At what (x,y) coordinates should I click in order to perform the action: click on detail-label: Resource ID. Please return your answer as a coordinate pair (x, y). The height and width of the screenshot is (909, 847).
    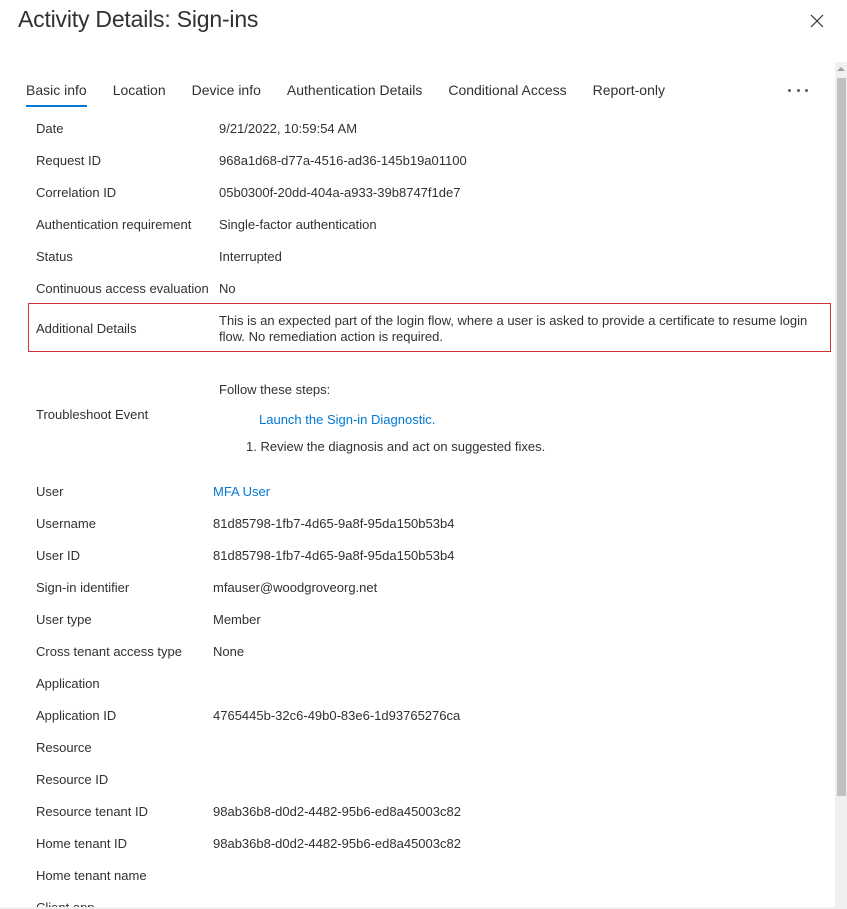
    Looking at the image, I should click on (72, 779).